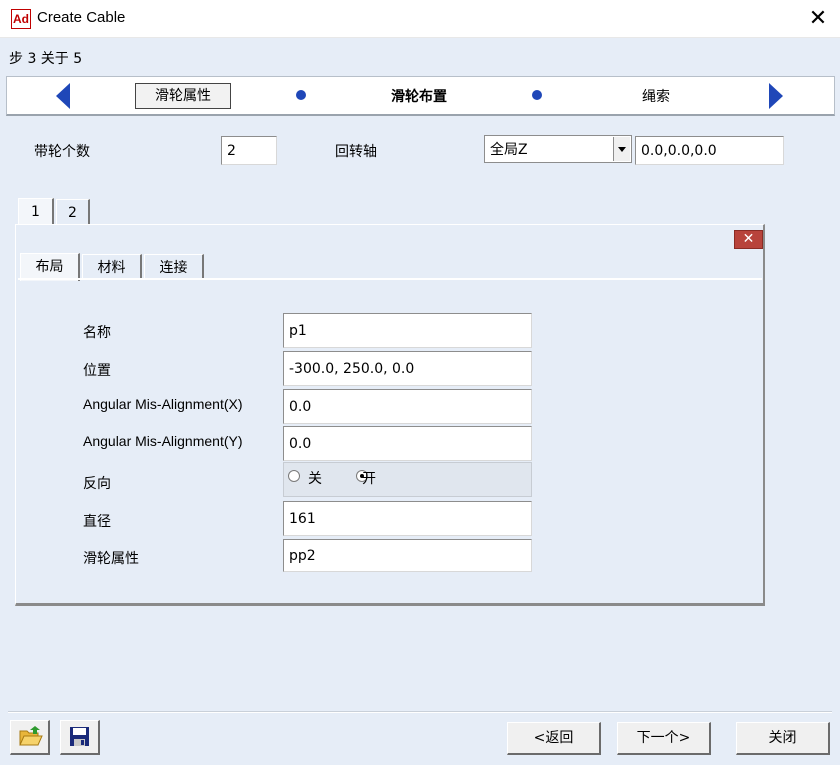 The width and height of the screenshot is (840, 765). Describe the element at coordinates (390, 279) in the screenshot. I see `tab-content-divider` at that location.